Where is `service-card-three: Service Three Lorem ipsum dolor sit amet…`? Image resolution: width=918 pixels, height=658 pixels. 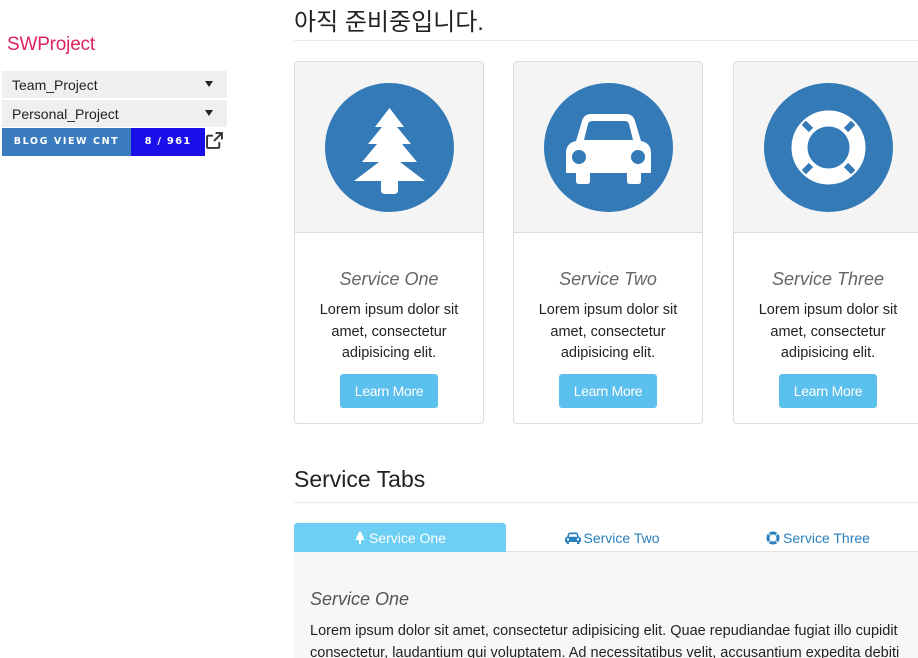
service-card-three: Service Three Lorem ipsum dolor sit amet… is located at coordinates (825, 242).